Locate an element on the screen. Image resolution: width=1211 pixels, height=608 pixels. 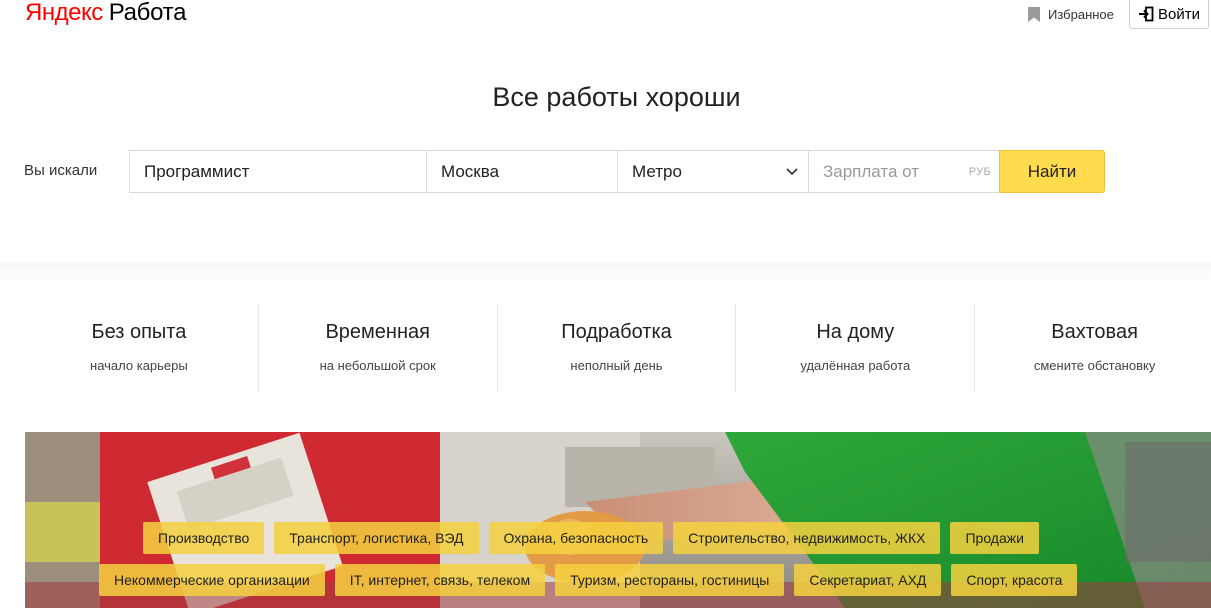
query-field is located at coordinates (277, 171).